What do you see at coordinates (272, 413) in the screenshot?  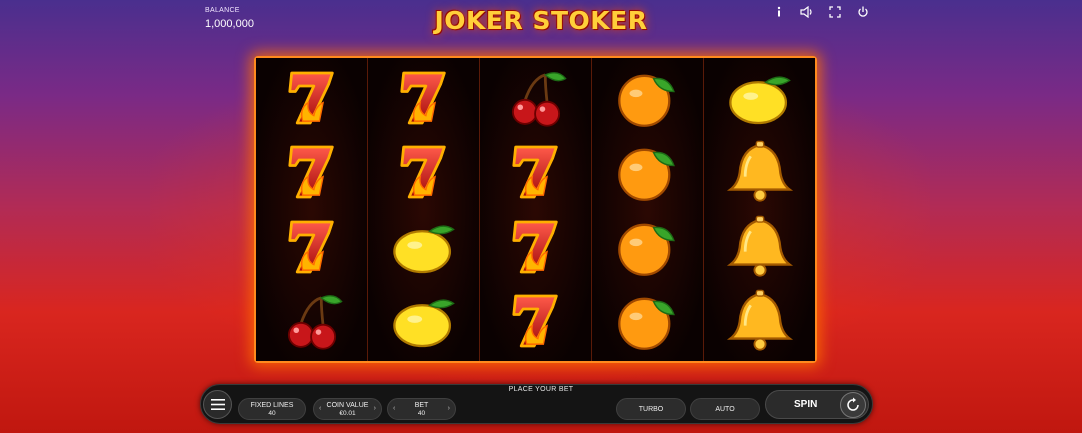 I see `fixed-lines-value: 40` at bounding box center [272, 413].